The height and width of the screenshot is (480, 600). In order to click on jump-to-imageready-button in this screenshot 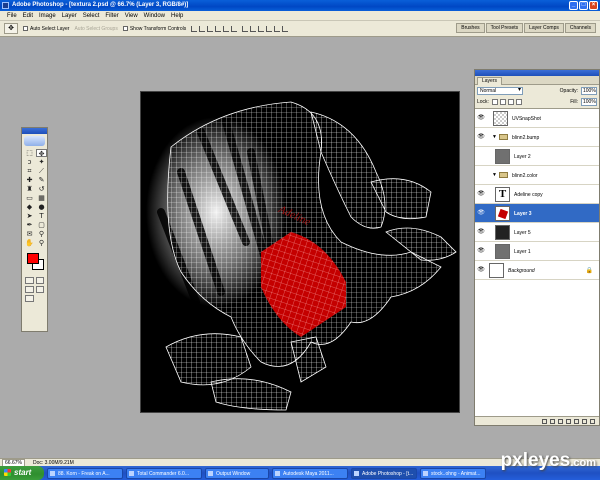, I will do `click(29, 298)`.